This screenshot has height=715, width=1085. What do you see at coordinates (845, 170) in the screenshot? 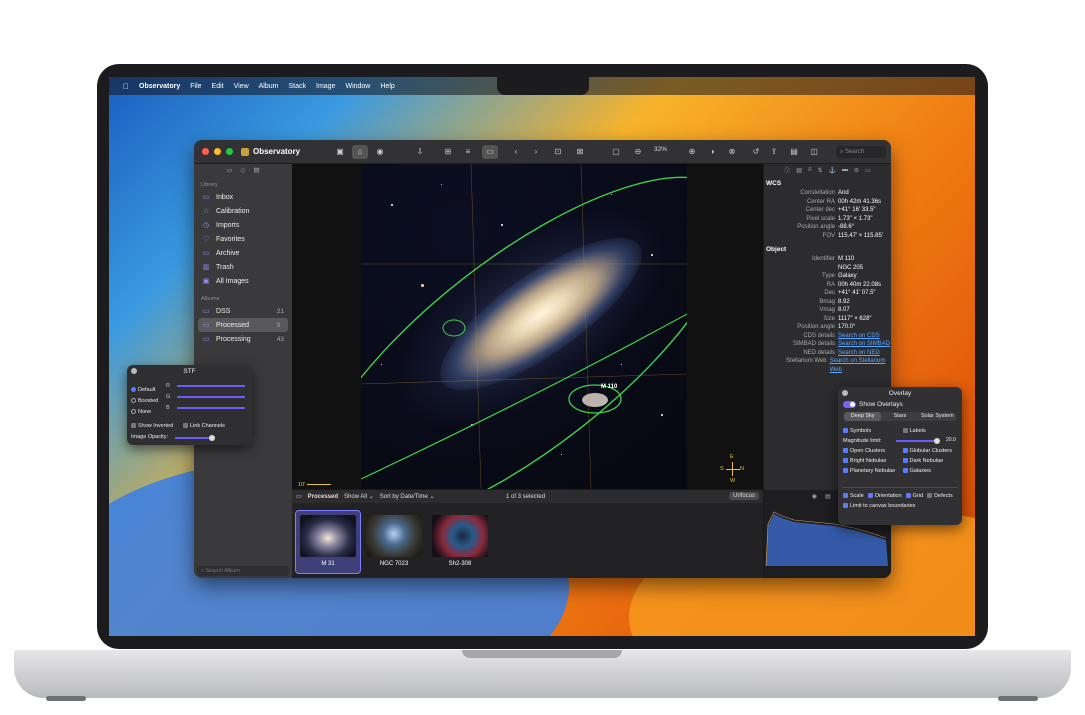
I see `minus-icon: ▬` at bounding box center [845, 170].